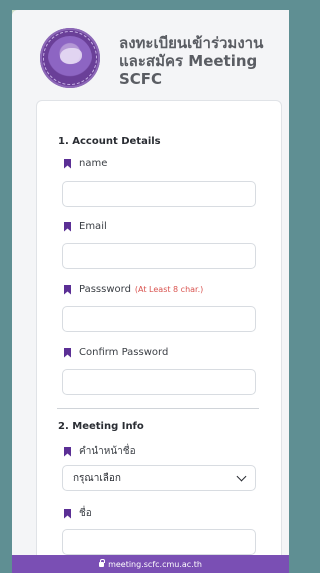  What do you see at coordinates (159, 478) in the screenshot?
I see `prefix-select: กรุณาเลือก` at bounding box center [159, 478].